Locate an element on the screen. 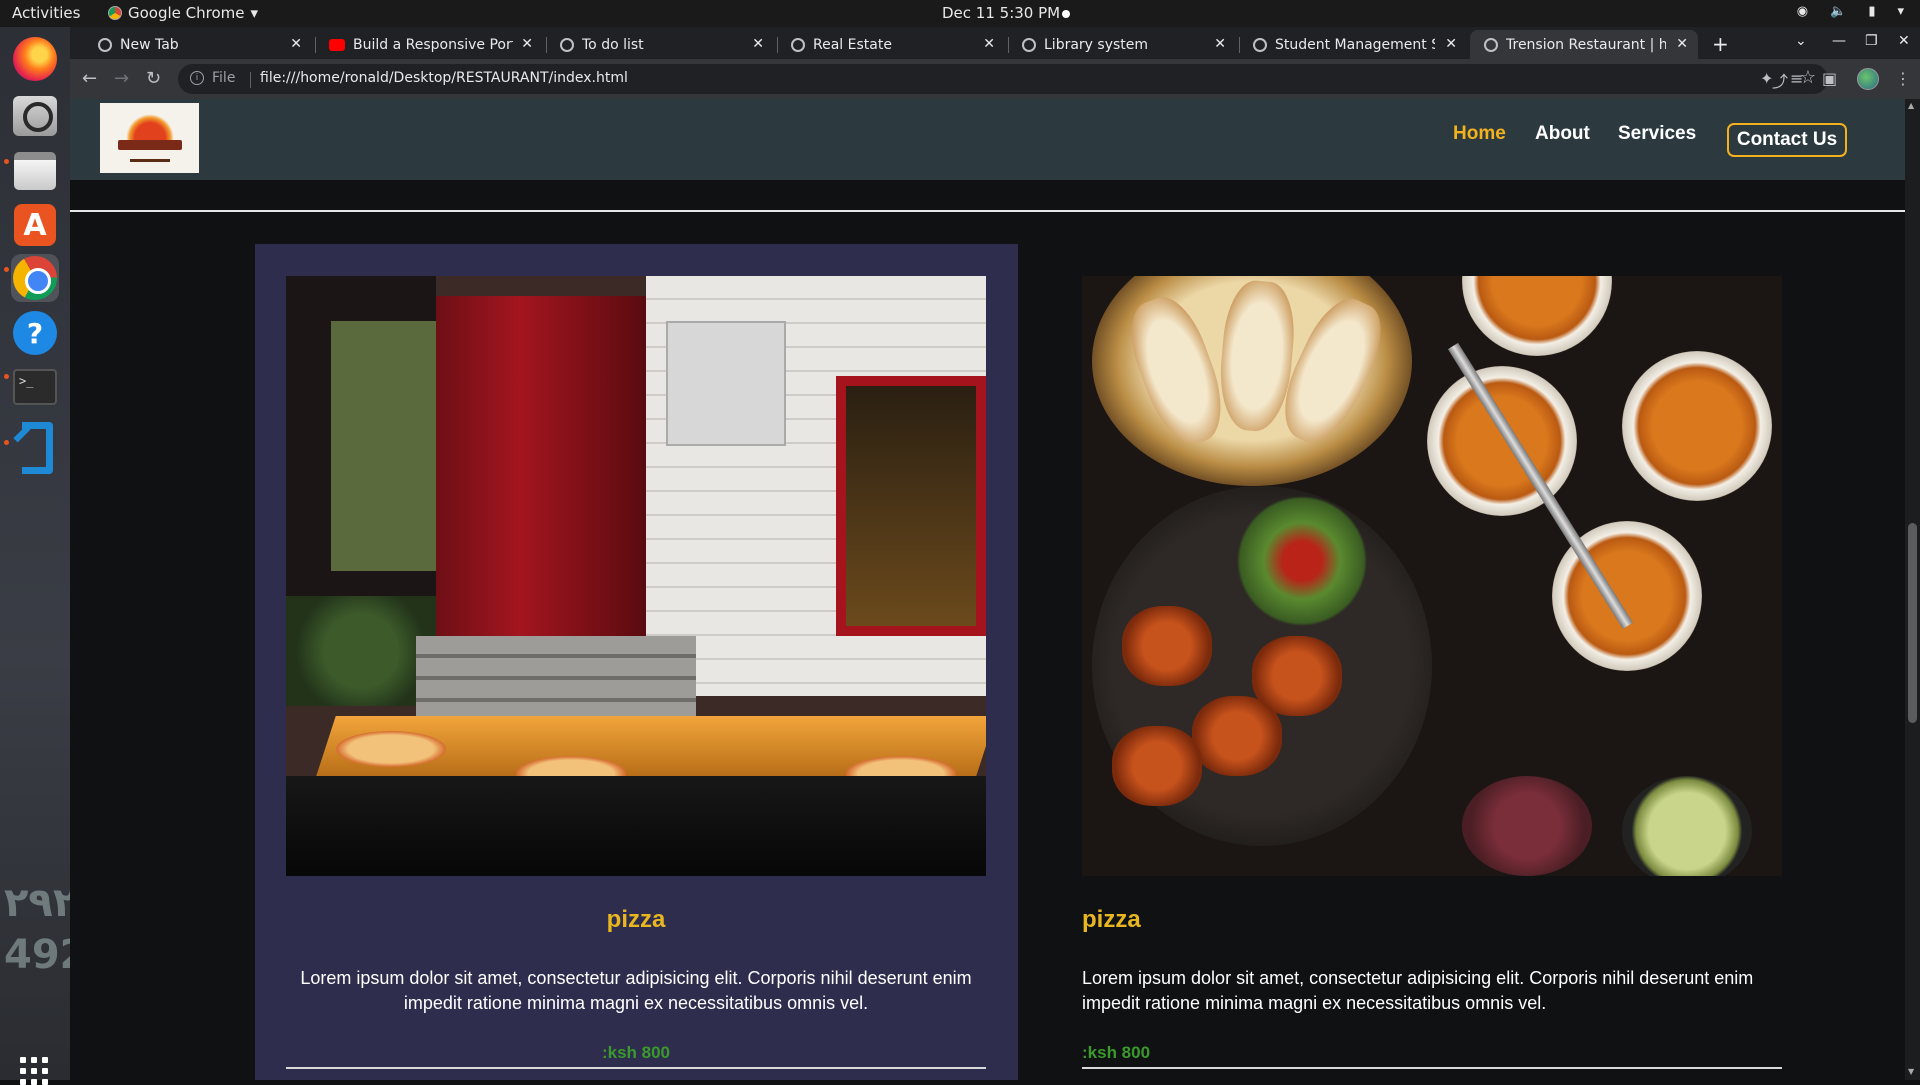 The height and width of the screenshot is (1085, 1920). battery-icon: ▮ is located at coordinates (1871, 11).